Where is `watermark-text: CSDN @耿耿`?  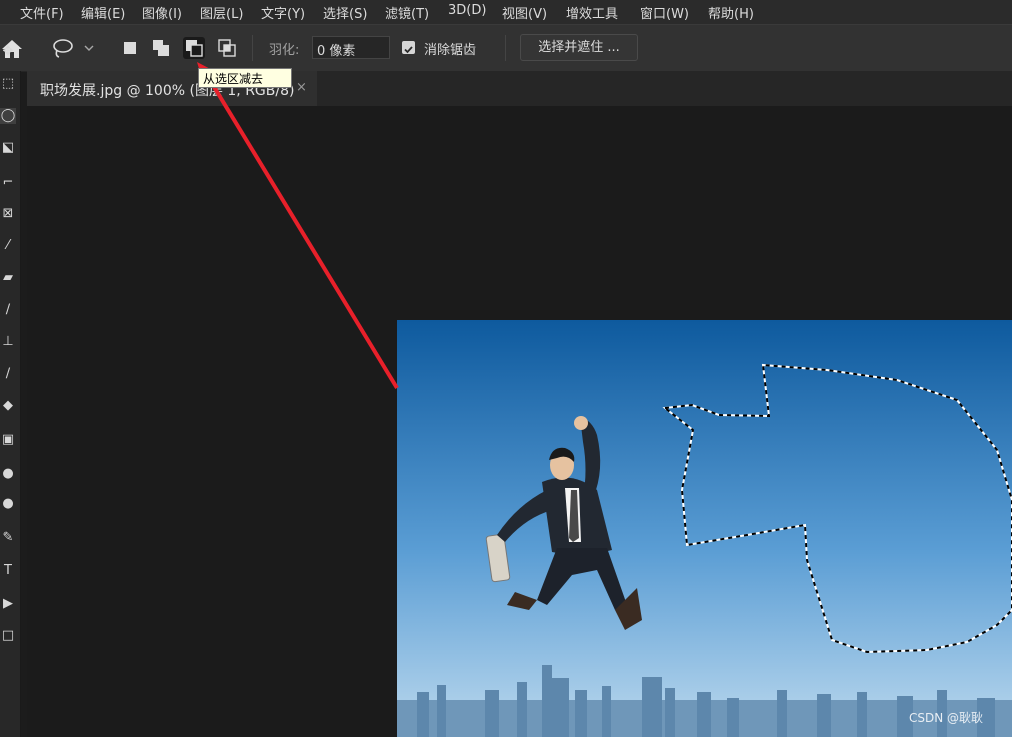 watermark-text: CSDN @耿耿 is located at coordinates (946, 718).